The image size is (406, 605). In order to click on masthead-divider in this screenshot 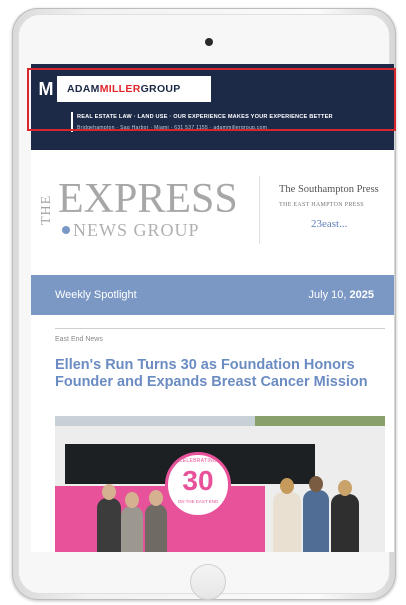, I will do `click(259, 210)`.